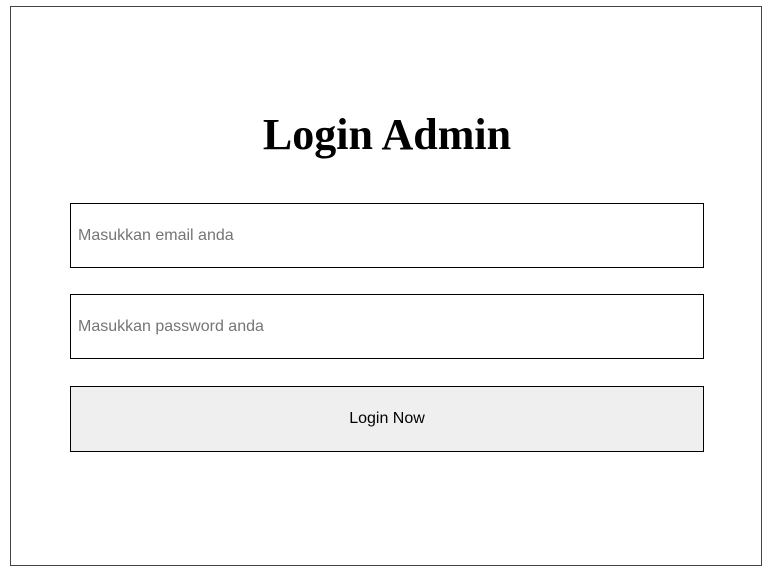 The width and height of the screenshot is (764, 566). I want to click on email-field, so click(387, 235).